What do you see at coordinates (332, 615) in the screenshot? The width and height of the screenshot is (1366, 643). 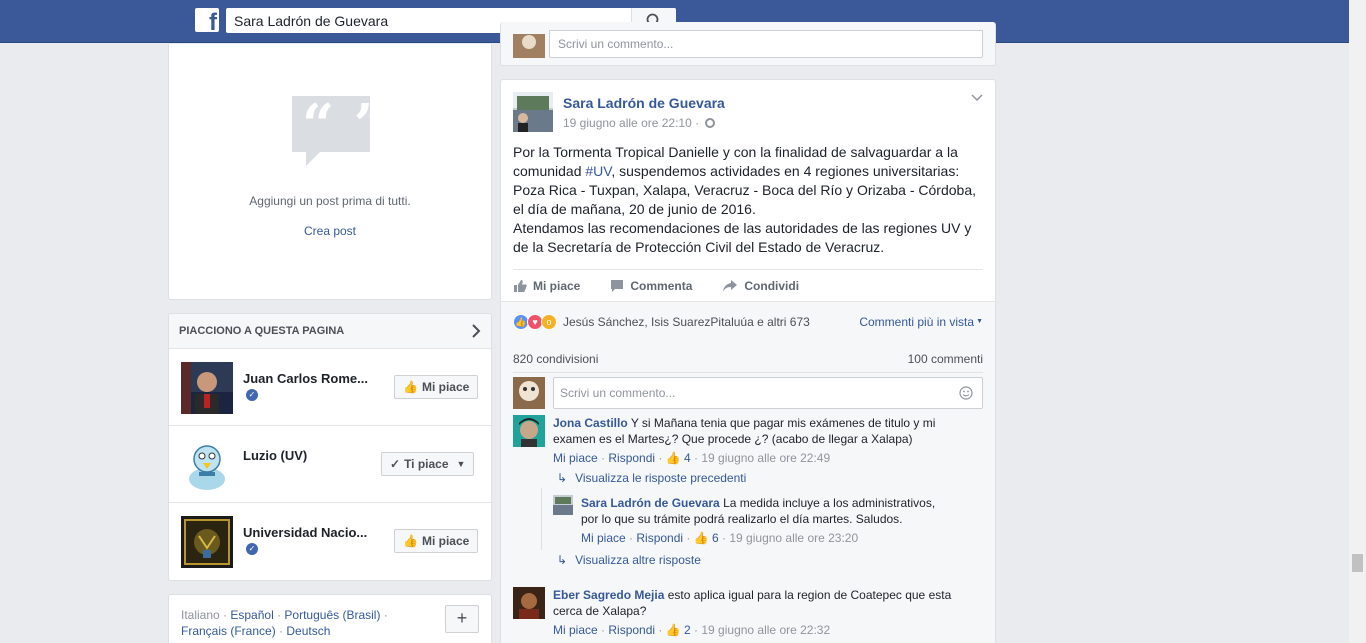 I see `language-link: Português (Brasil)` at bounding box center [332, 615].